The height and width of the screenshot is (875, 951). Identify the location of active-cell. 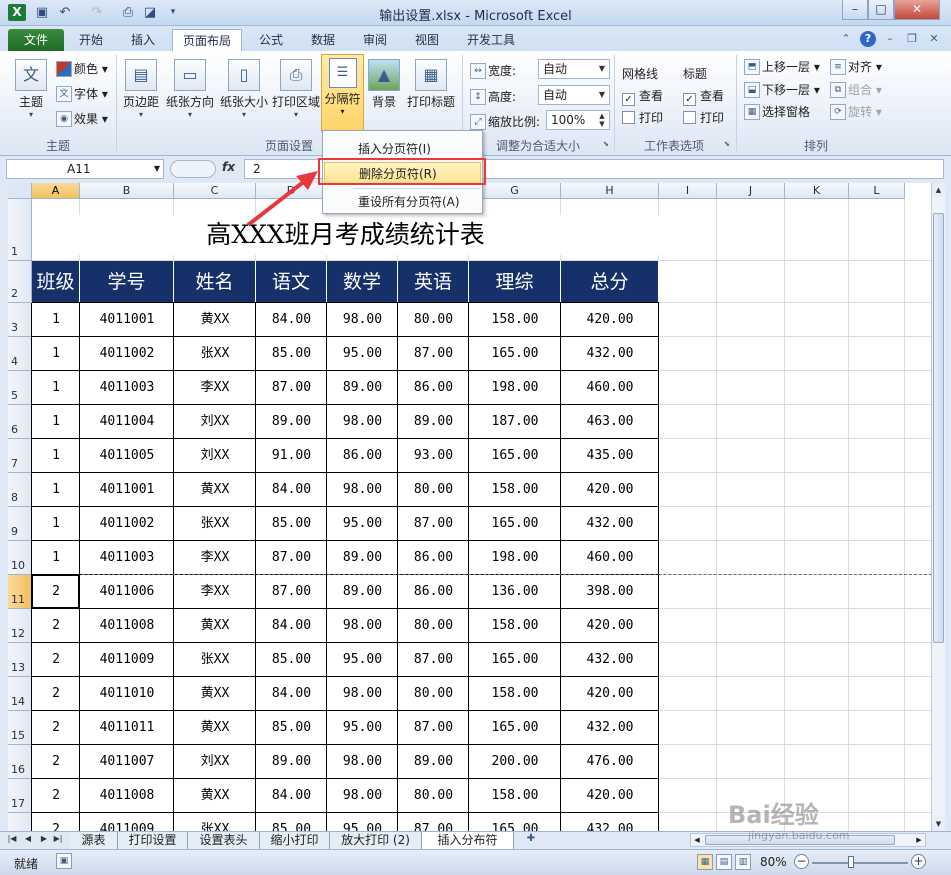
(55, 591).